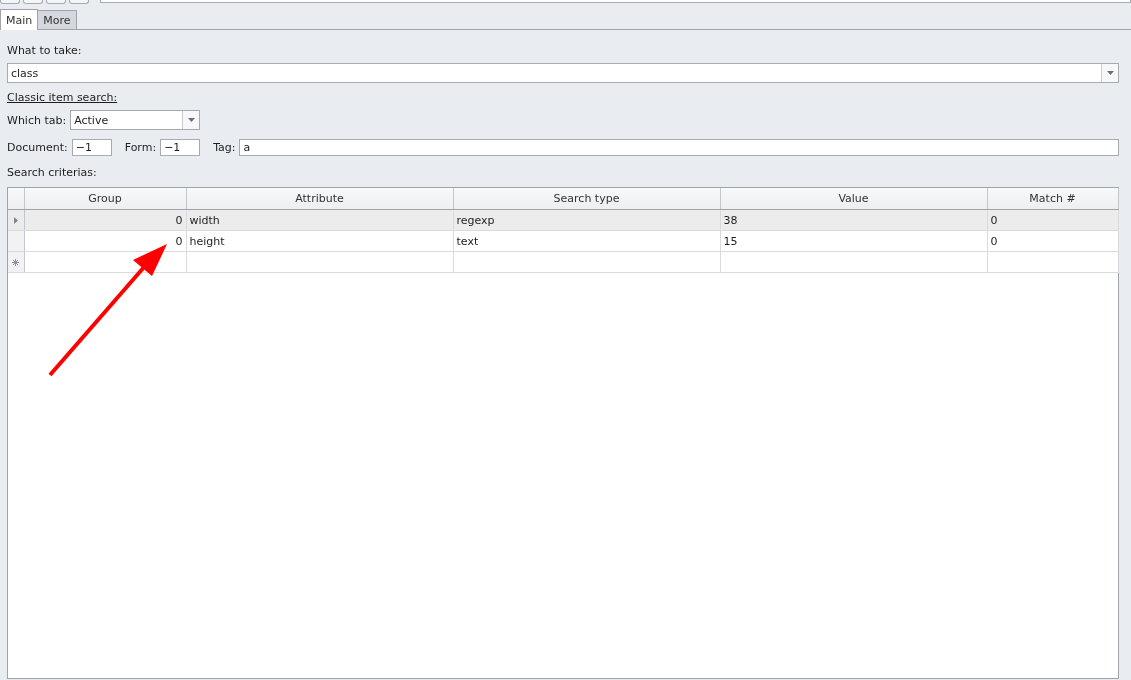 The height and width of the screenshot is (680, 1131). I want to click on column-header: Group, so click(105, 199).